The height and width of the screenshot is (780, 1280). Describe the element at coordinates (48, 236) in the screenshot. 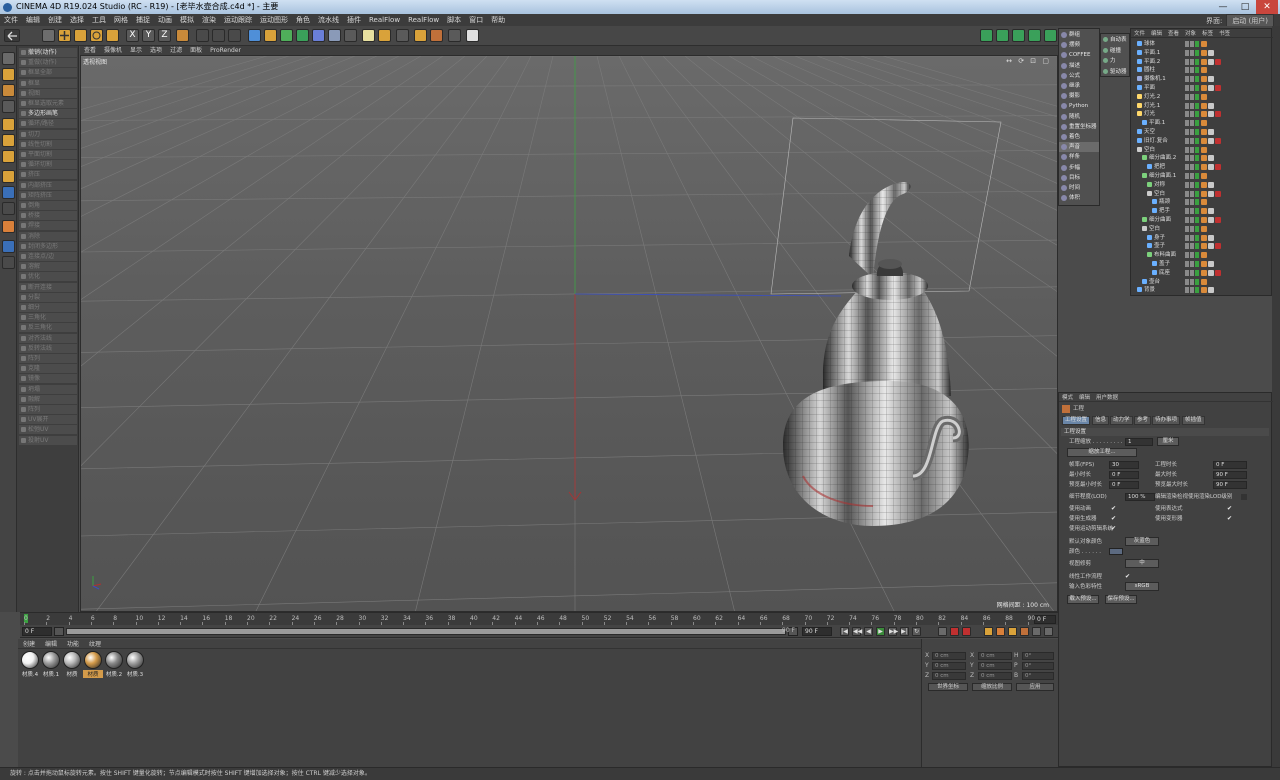

I see `command-item: 消除` at that location.